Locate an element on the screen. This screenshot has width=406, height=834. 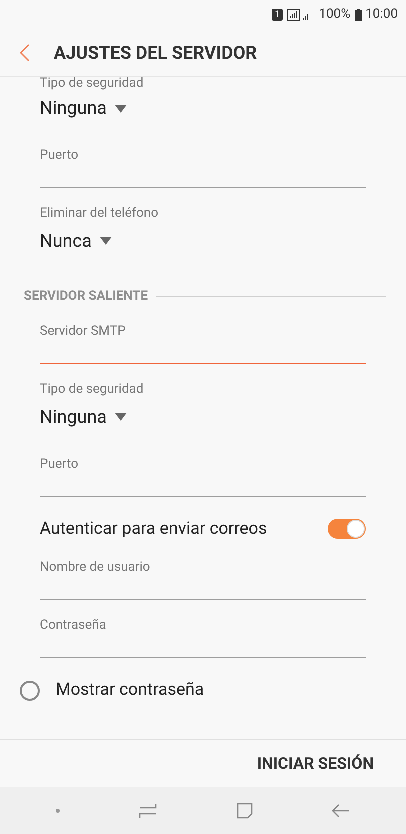
input-field: Contraseña is located at coordinates (203, 637).